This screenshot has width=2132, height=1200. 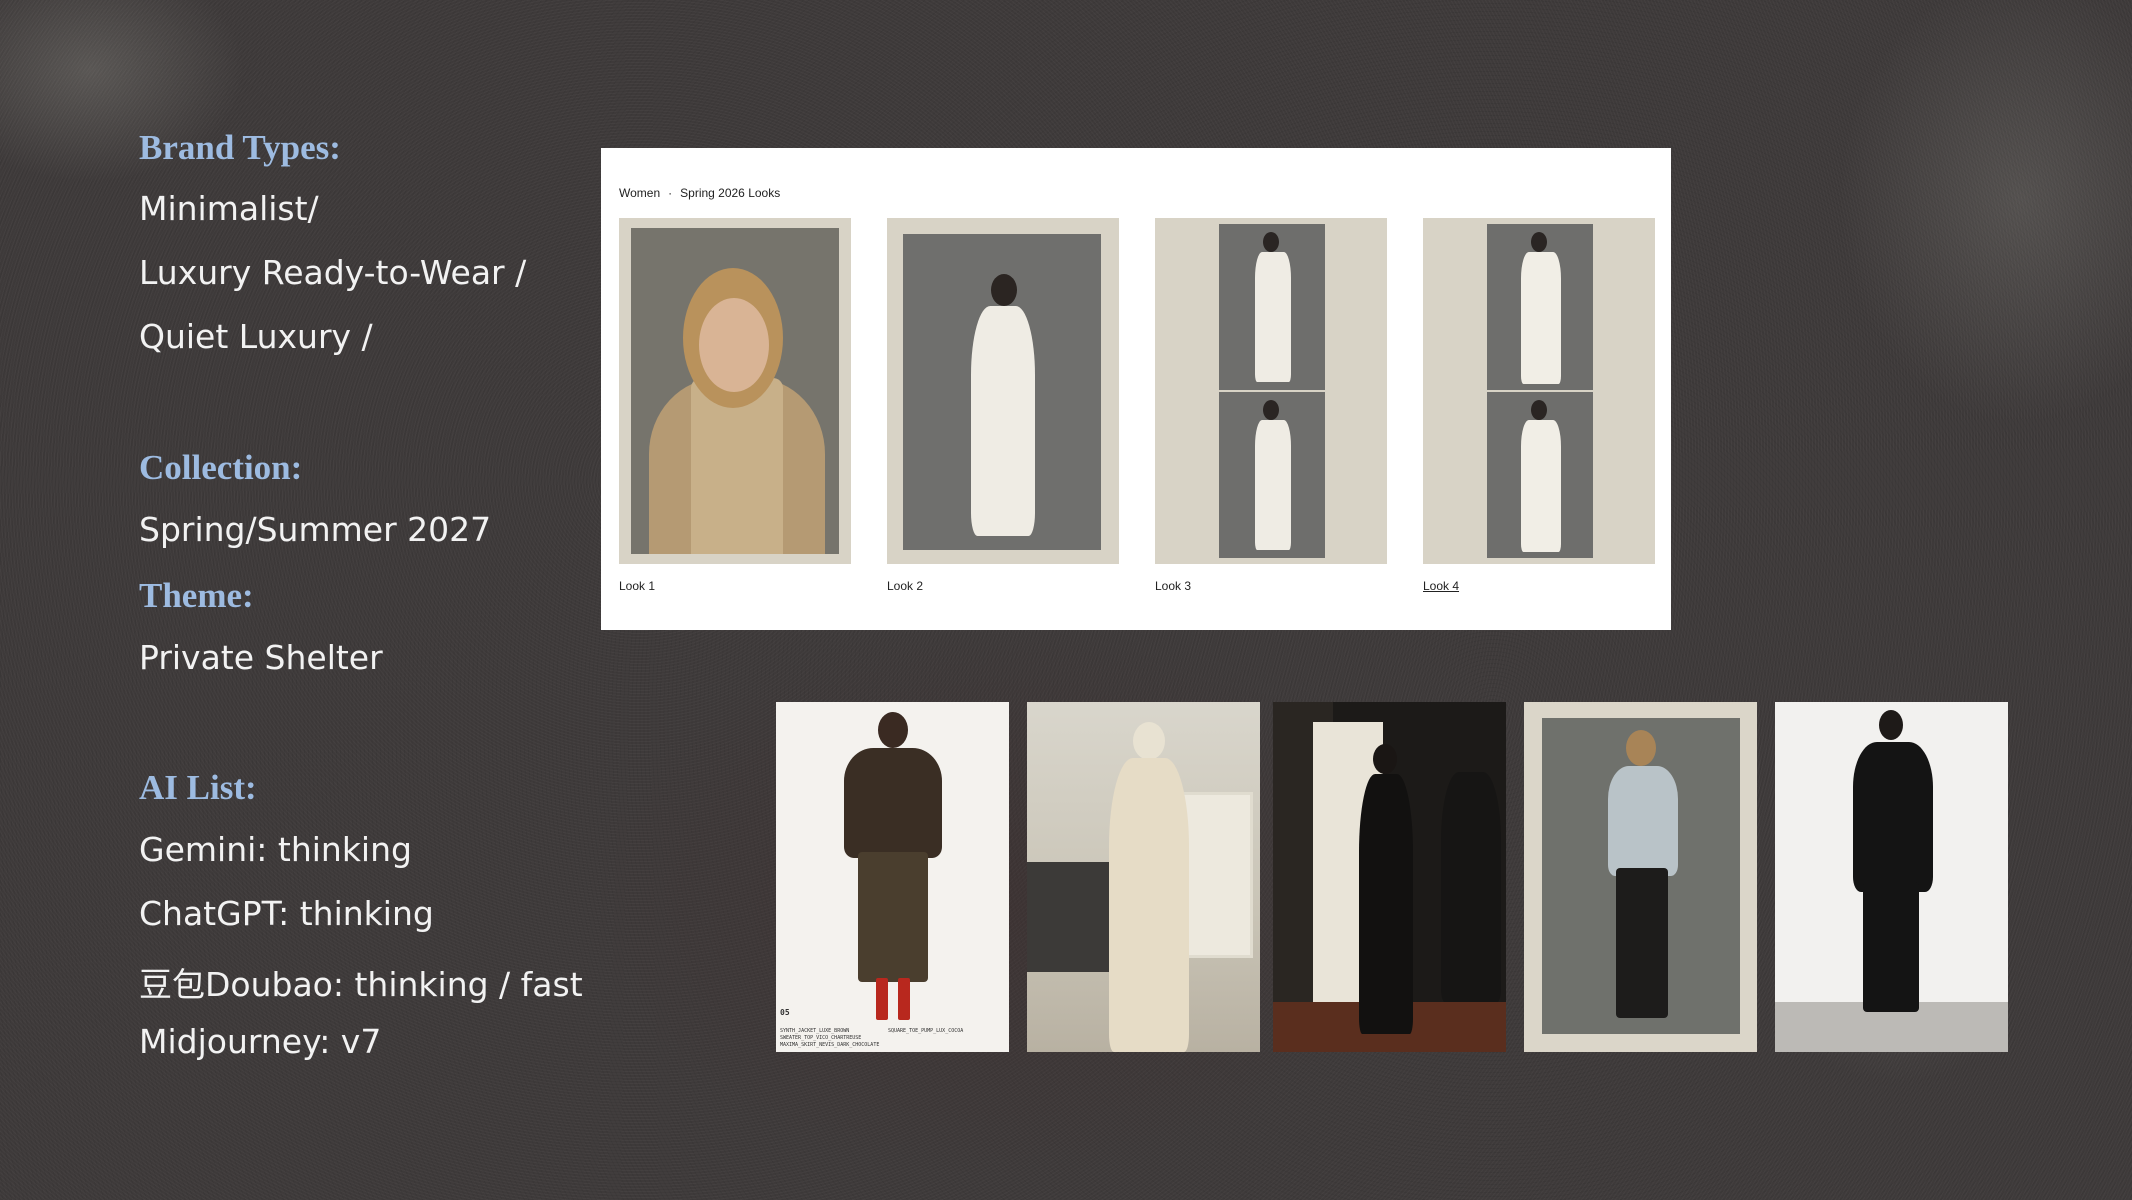 I want to click on look-4-photo-top, so click(x=1540, y=307).